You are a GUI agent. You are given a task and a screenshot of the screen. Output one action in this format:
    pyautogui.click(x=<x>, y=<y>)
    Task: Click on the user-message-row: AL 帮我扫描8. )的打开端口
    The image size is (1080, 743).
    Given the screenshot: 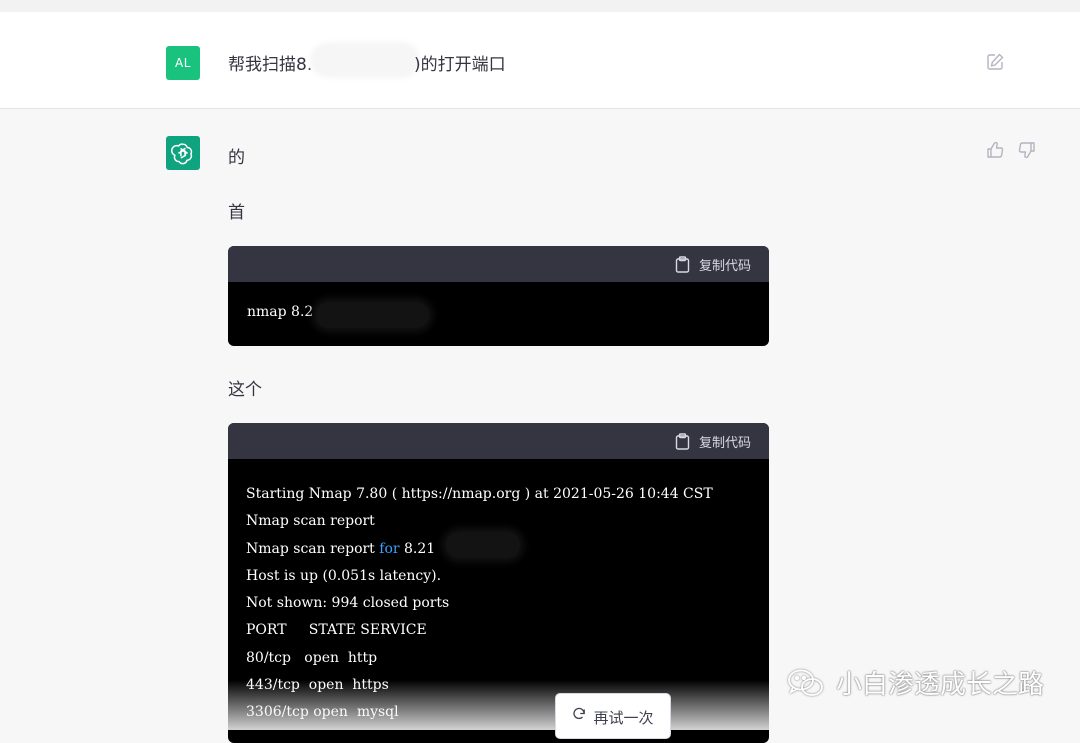 What is the action you would take?
    pyautogui.click(x=540, y=60)
    